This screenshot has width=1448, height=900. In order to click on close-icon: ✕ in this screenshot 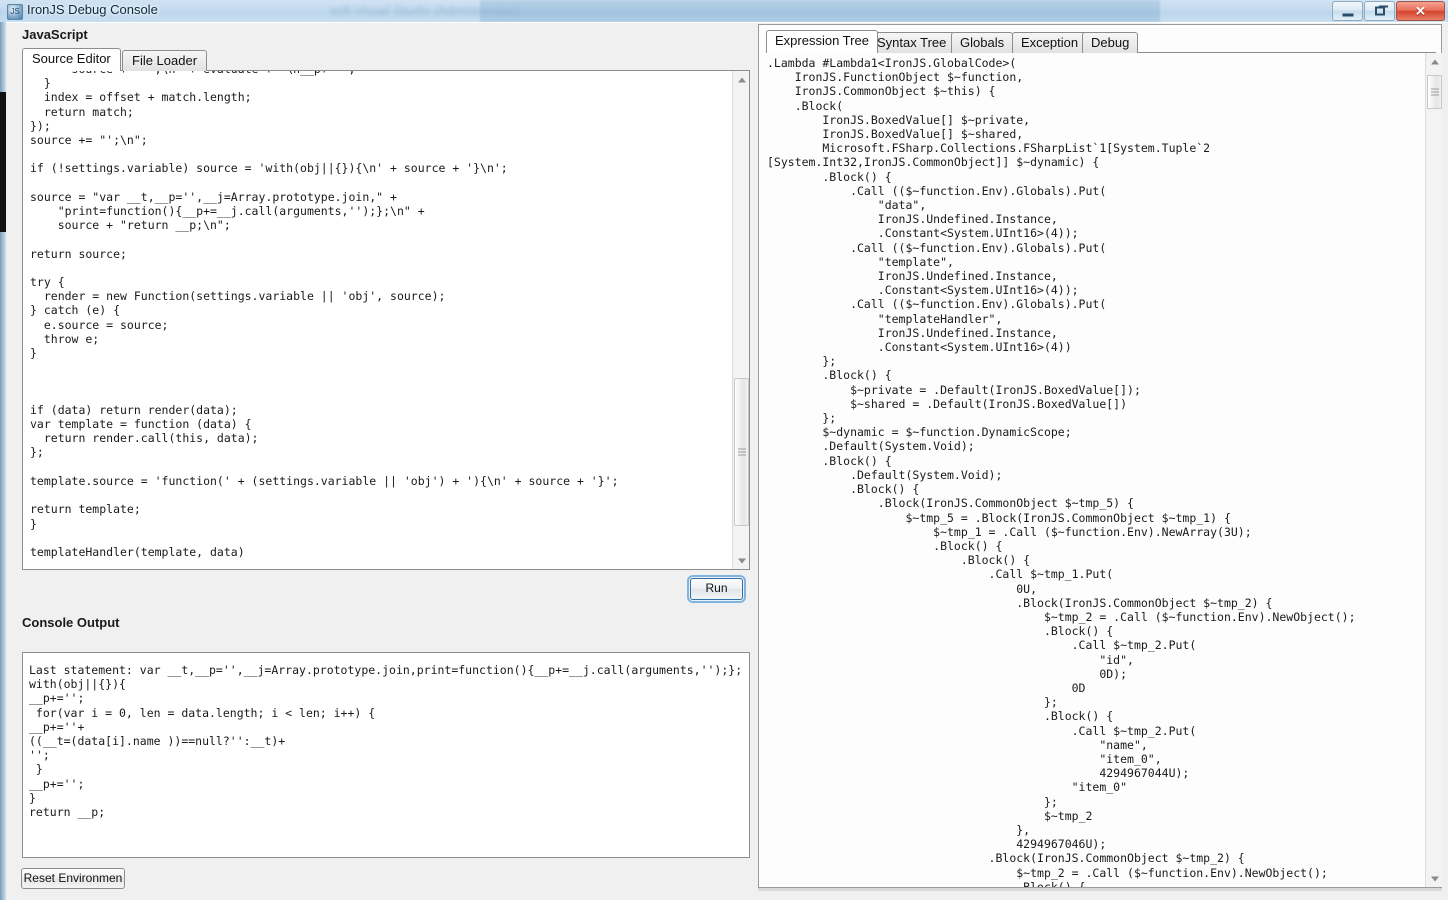, I will do `click(1420, 11)`.